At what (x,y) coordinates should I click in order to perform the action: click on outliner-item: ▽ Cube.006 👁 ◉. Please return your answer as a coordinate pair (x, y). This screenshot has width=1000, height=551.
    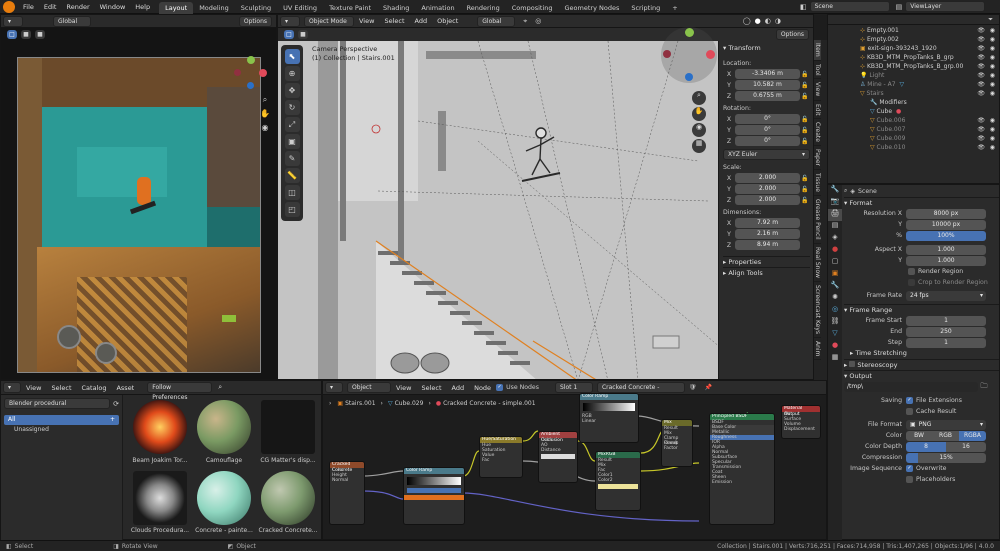
    Looking at the image, I should click on (913, 120).